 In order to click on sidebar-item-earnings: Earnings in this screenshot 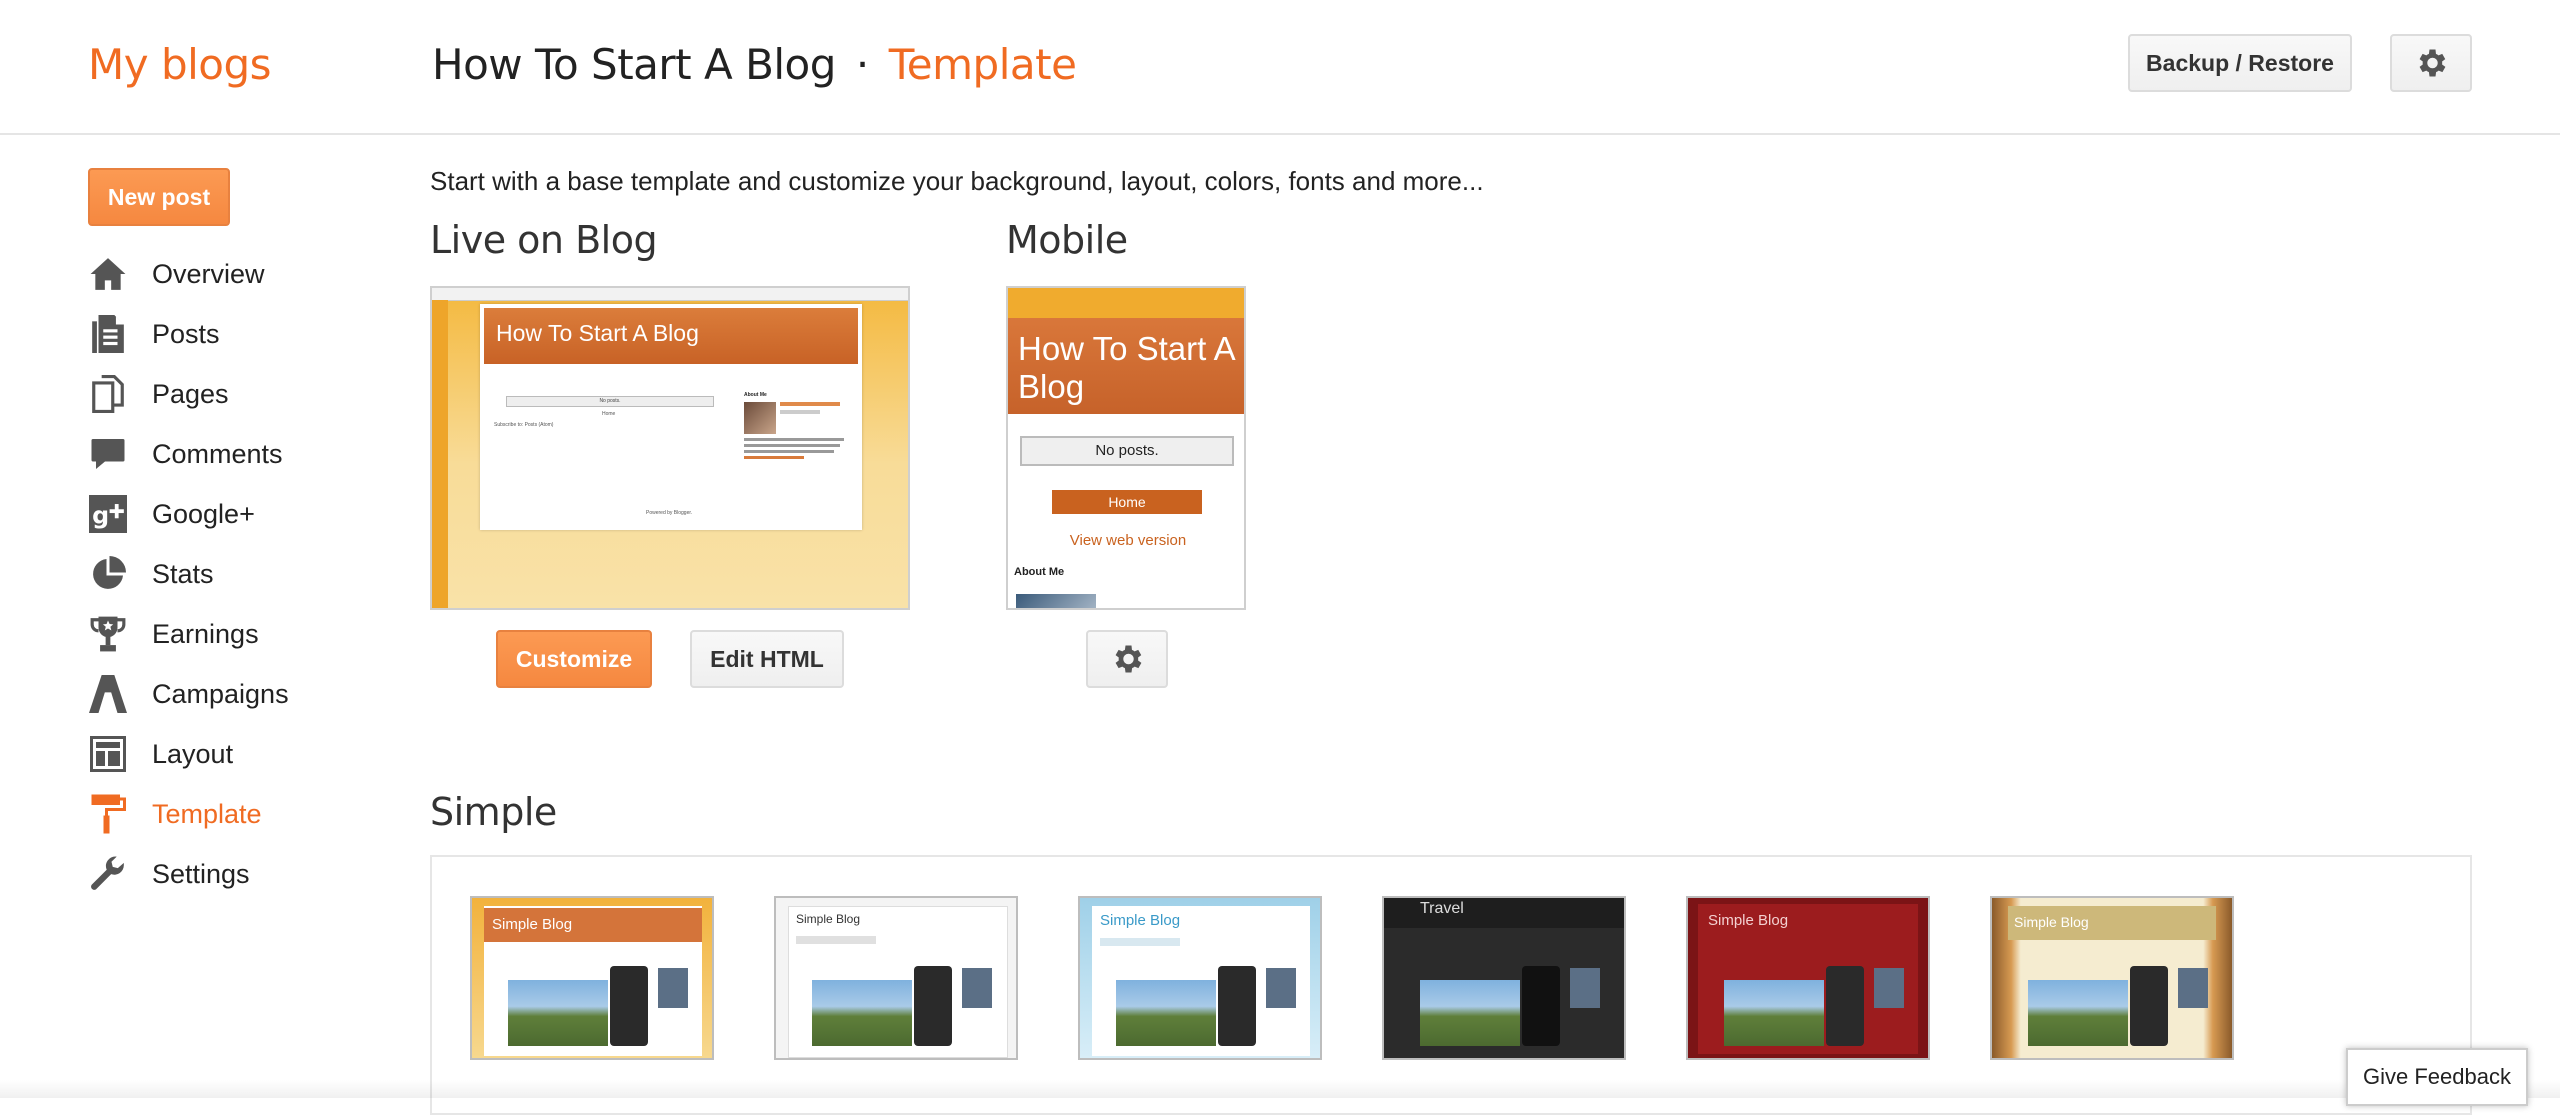, I will do `click(173, 634)`.